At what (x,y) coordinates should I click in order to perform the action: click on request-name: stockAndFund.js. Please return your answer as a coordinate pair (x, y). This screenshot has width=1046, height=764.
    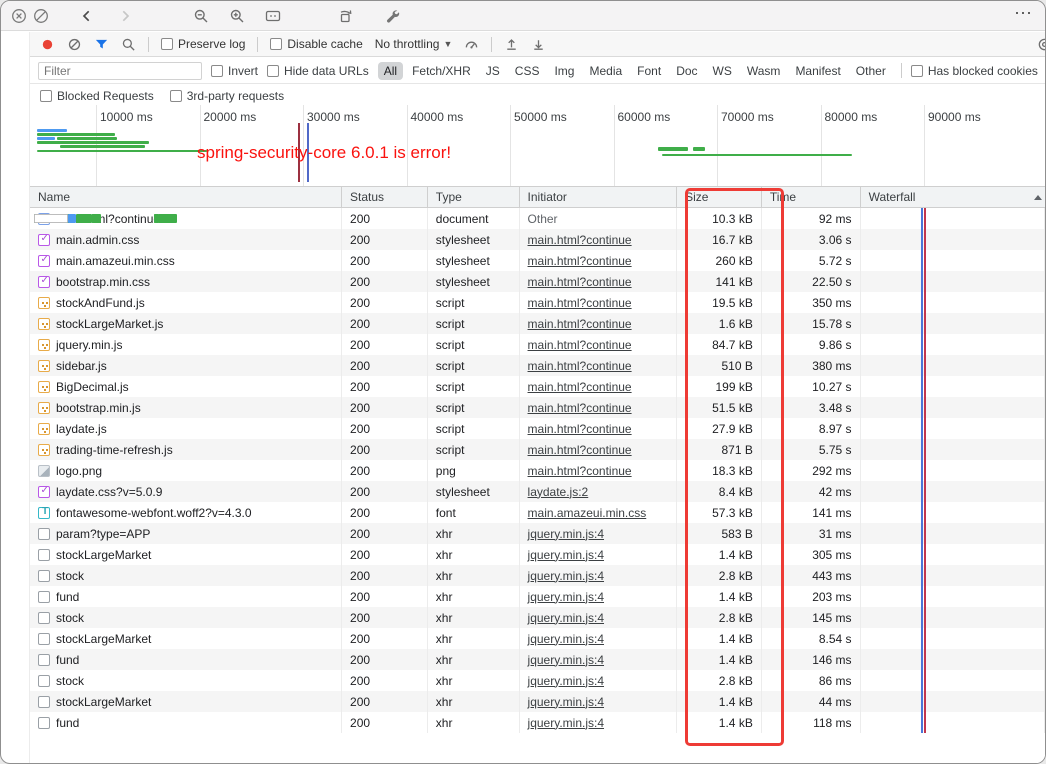
    Looking at the image, I should click on (100, 302).